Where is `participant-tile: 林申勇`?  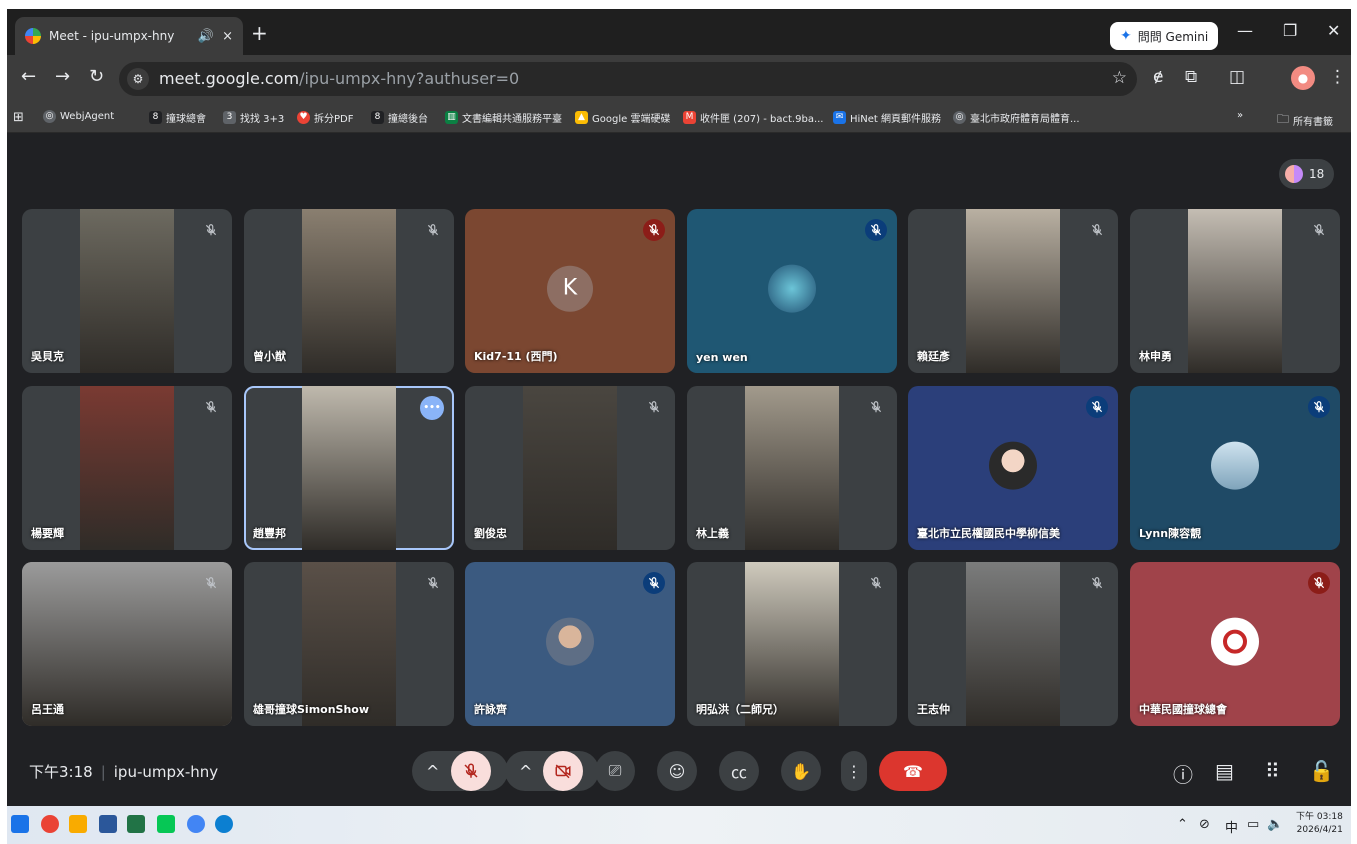 participant-tile: 林申勇 is located at coordinates (1235, 291).